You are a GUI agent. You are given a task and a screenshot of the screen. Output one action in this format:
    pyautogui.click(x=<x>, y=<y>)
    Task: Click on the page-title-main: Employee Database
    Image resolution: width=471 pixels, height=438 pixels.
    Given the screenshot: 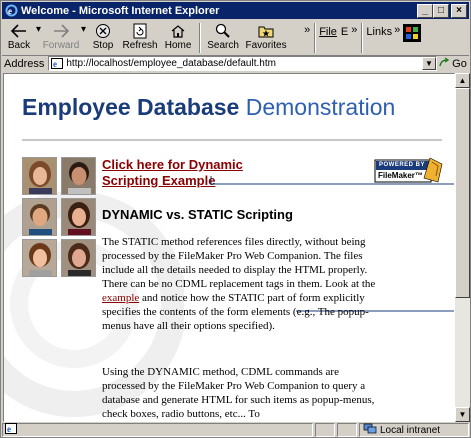 What is the action you would take?
    pyautogui.click(x=131, y=107)
    